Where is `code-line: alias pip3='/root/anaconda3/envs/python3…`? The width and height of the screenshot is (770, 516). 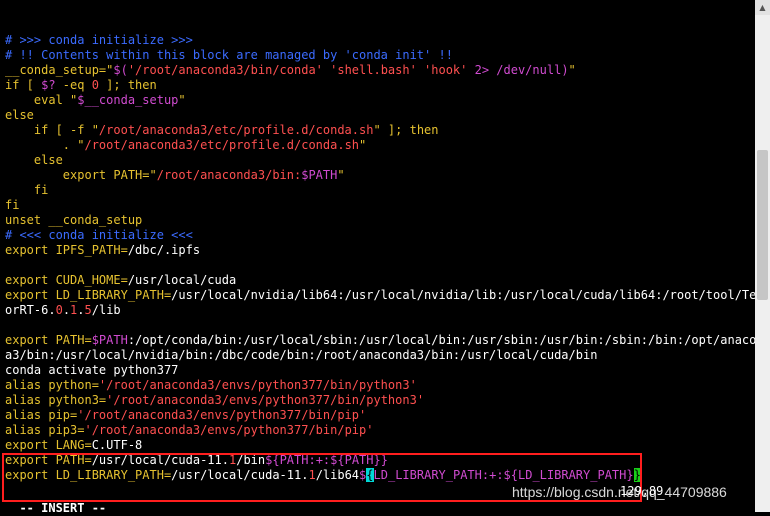
code-line: alias pip3='/root/anaconda3/envs/python3… is located at coordinates (380, 430).